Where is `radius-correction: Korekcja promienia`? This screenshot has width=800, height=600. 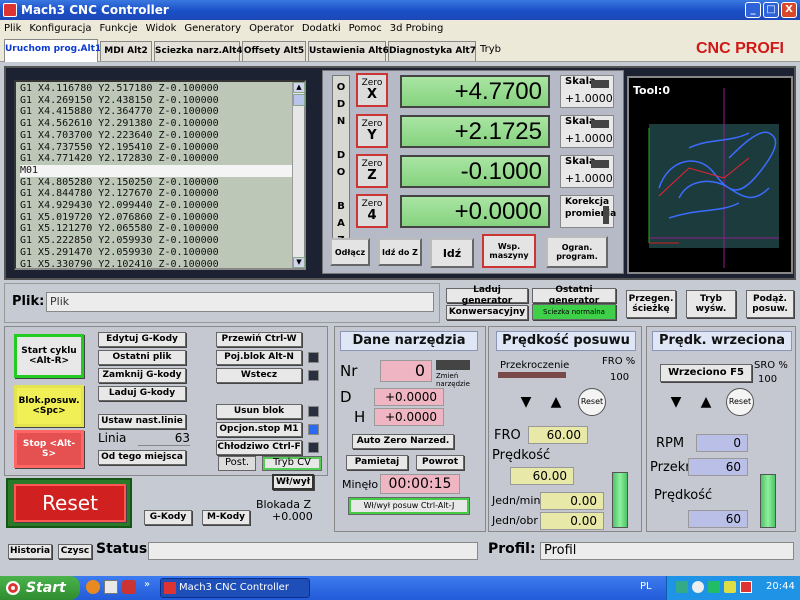 radius-correction: Korekcja promienia is located at coordinates (588, 211).